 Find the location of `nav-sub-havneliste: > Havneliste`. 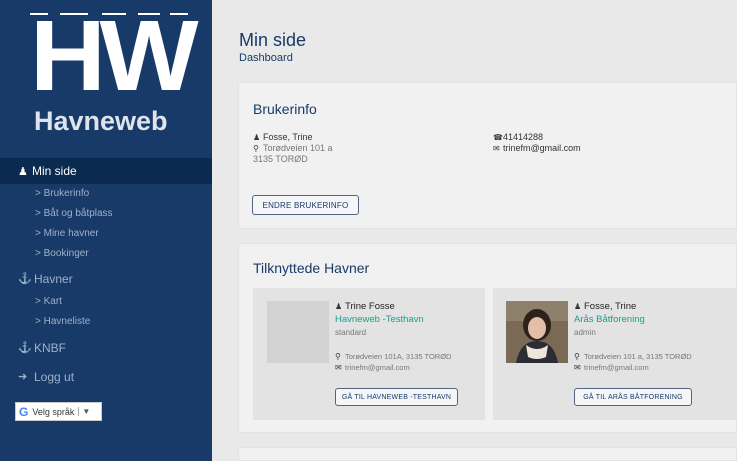

nav-sub-havneliste: > Havneliste is located at coordinates (62, 322).